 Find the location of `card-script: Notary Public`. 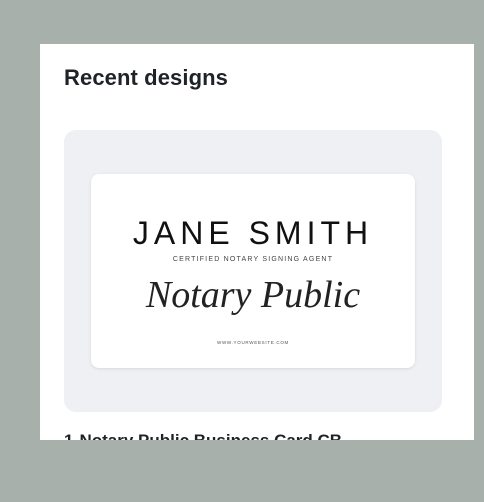

card-script: Notary Public is located at coordinates (252, 295).